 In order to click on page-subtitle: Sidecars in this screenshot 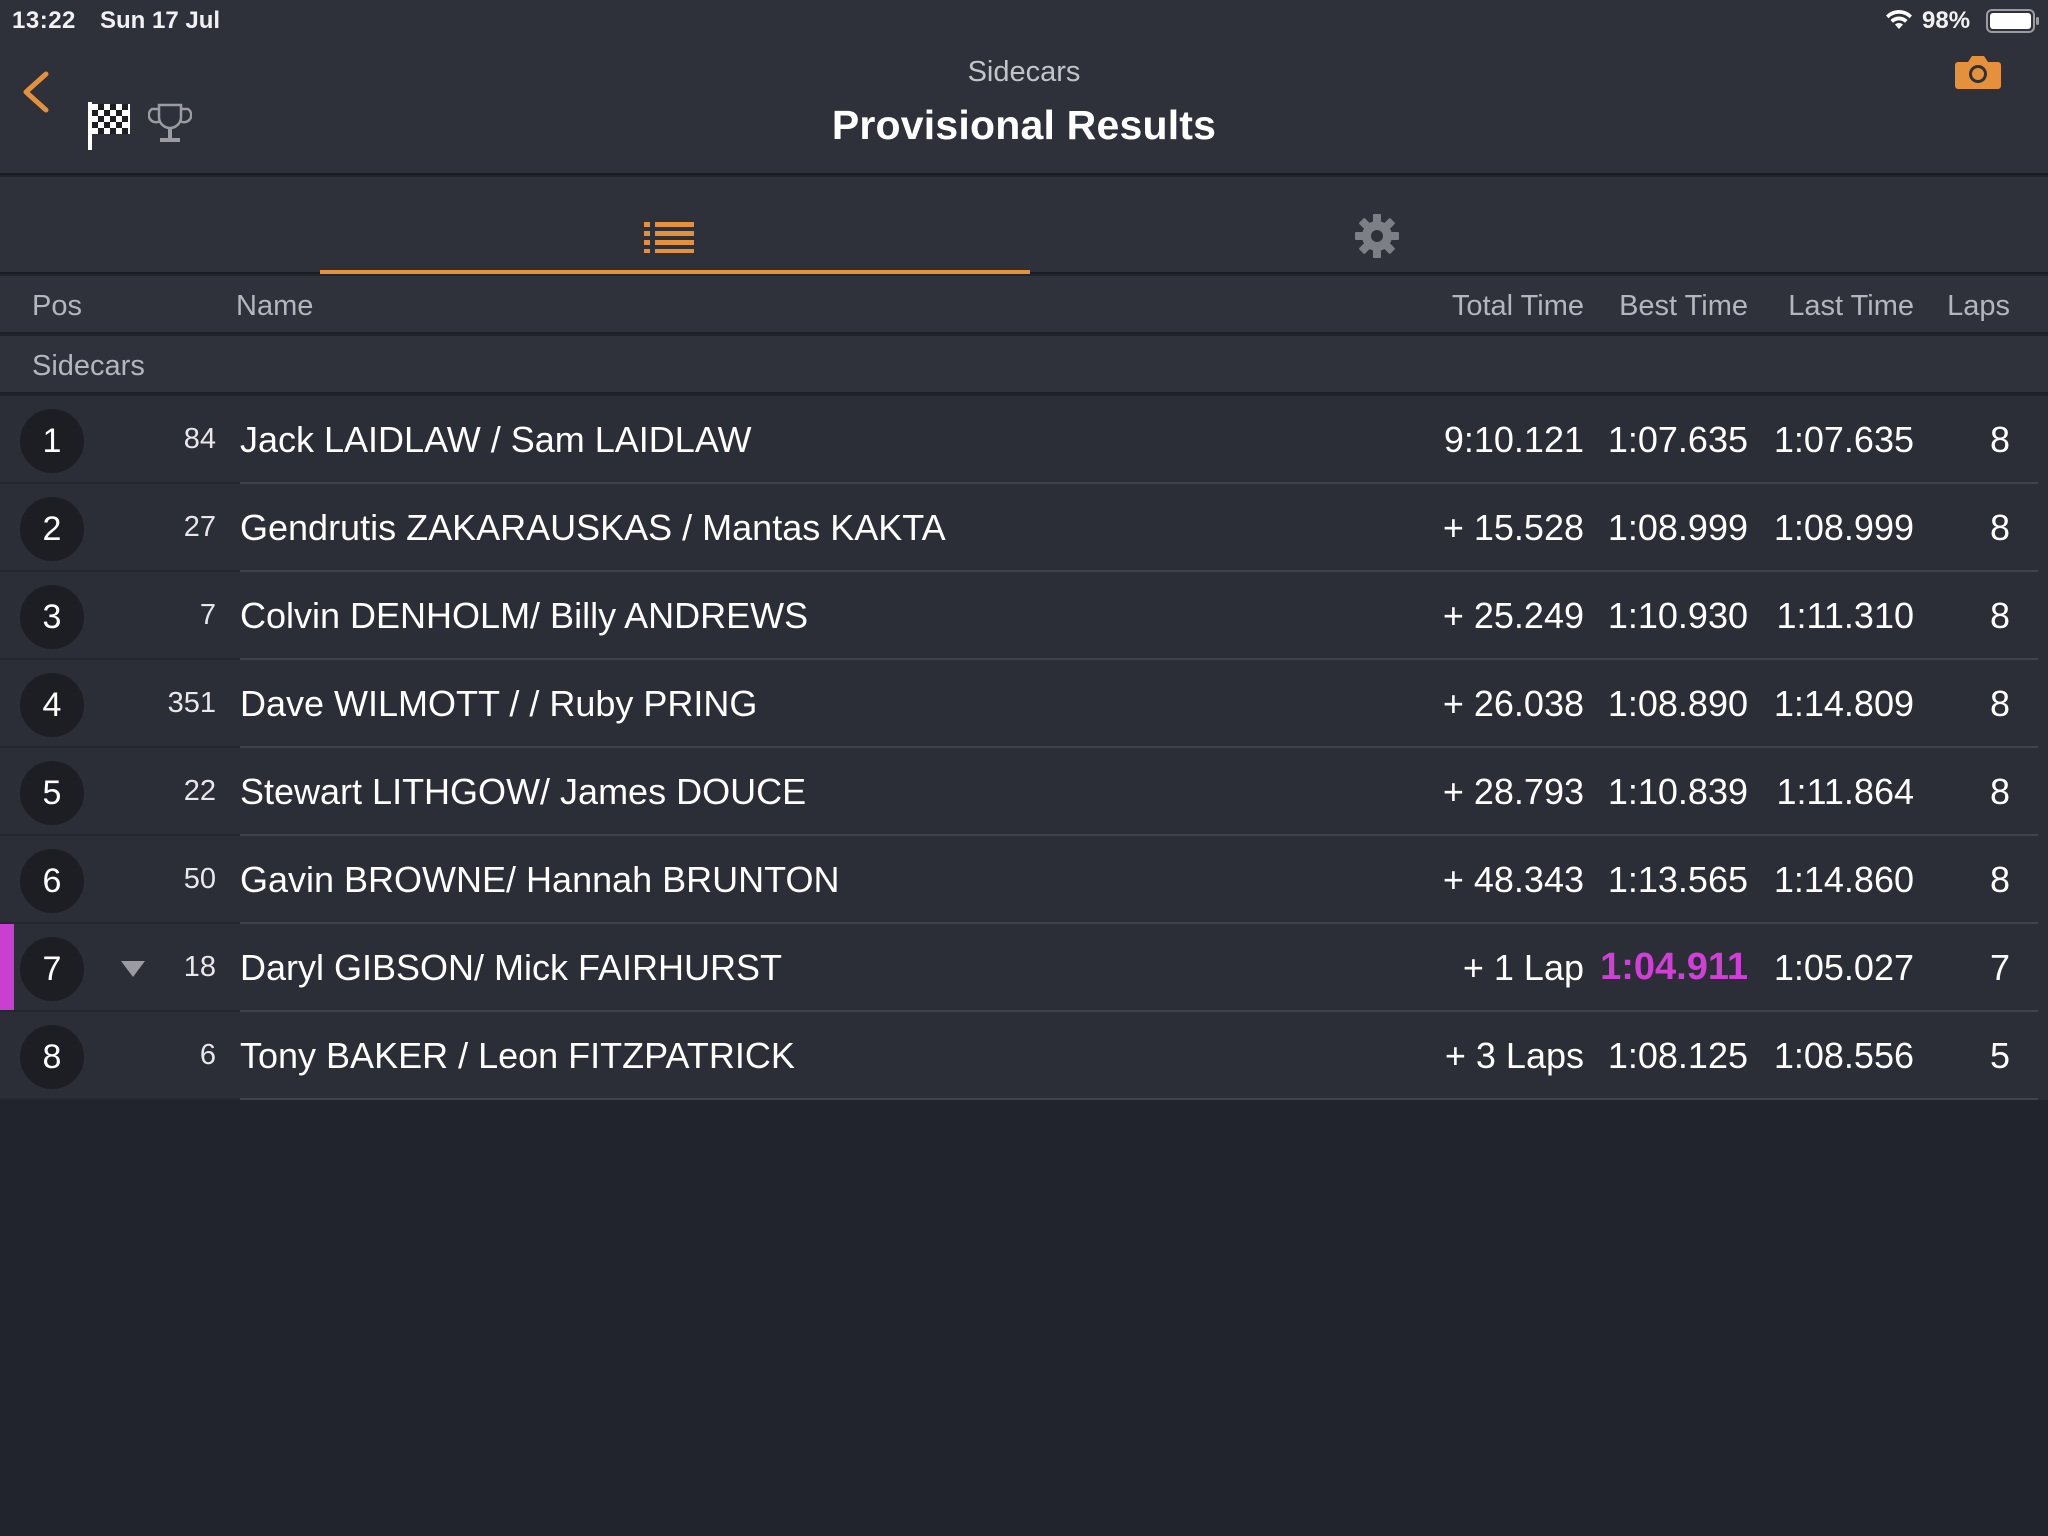, I will do `click(1024, 72)`.